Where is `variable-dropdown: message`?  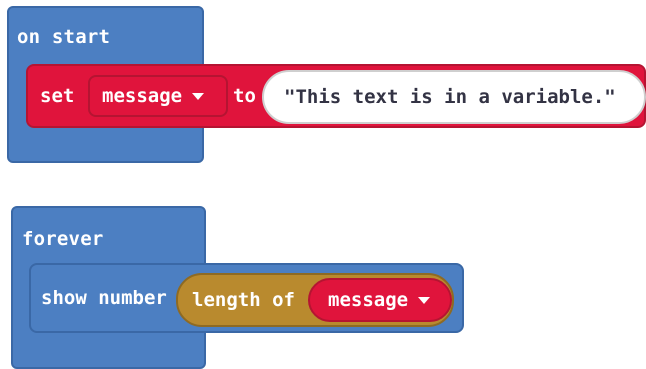 variable-dropdown: message is located at coordinates (158, 96).